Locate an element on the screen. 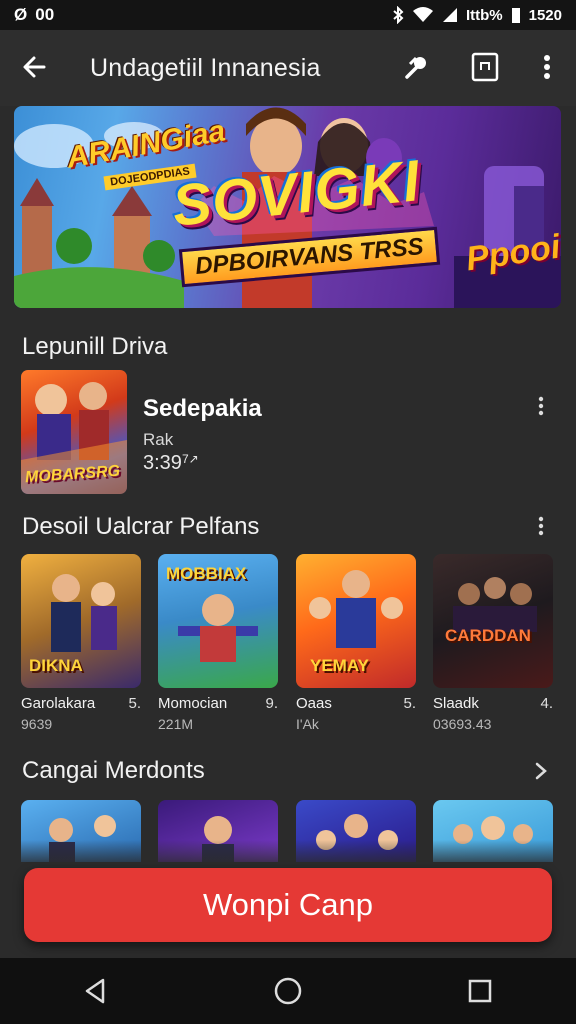  status-left: Ø 00 is located at coordinates (34, 15).